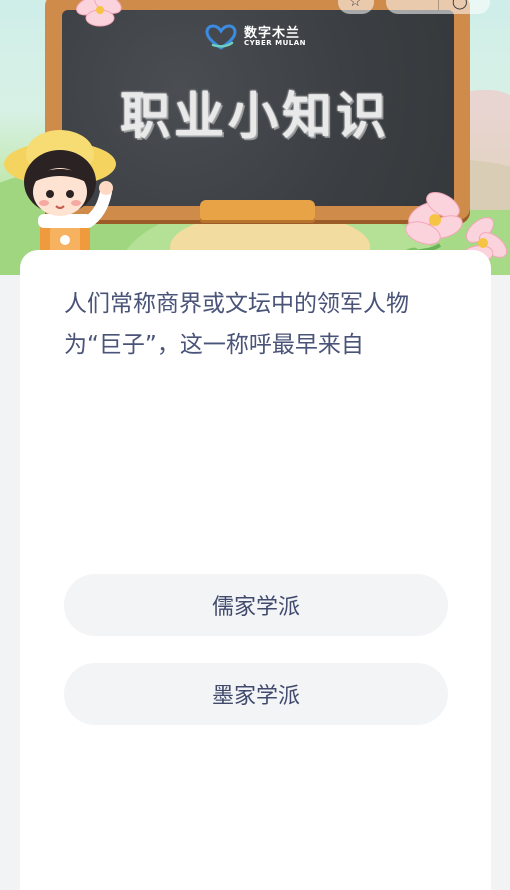 This screenshot has width=510, height=890. I want to click on favorite-button: ☆, so click(356, 7).